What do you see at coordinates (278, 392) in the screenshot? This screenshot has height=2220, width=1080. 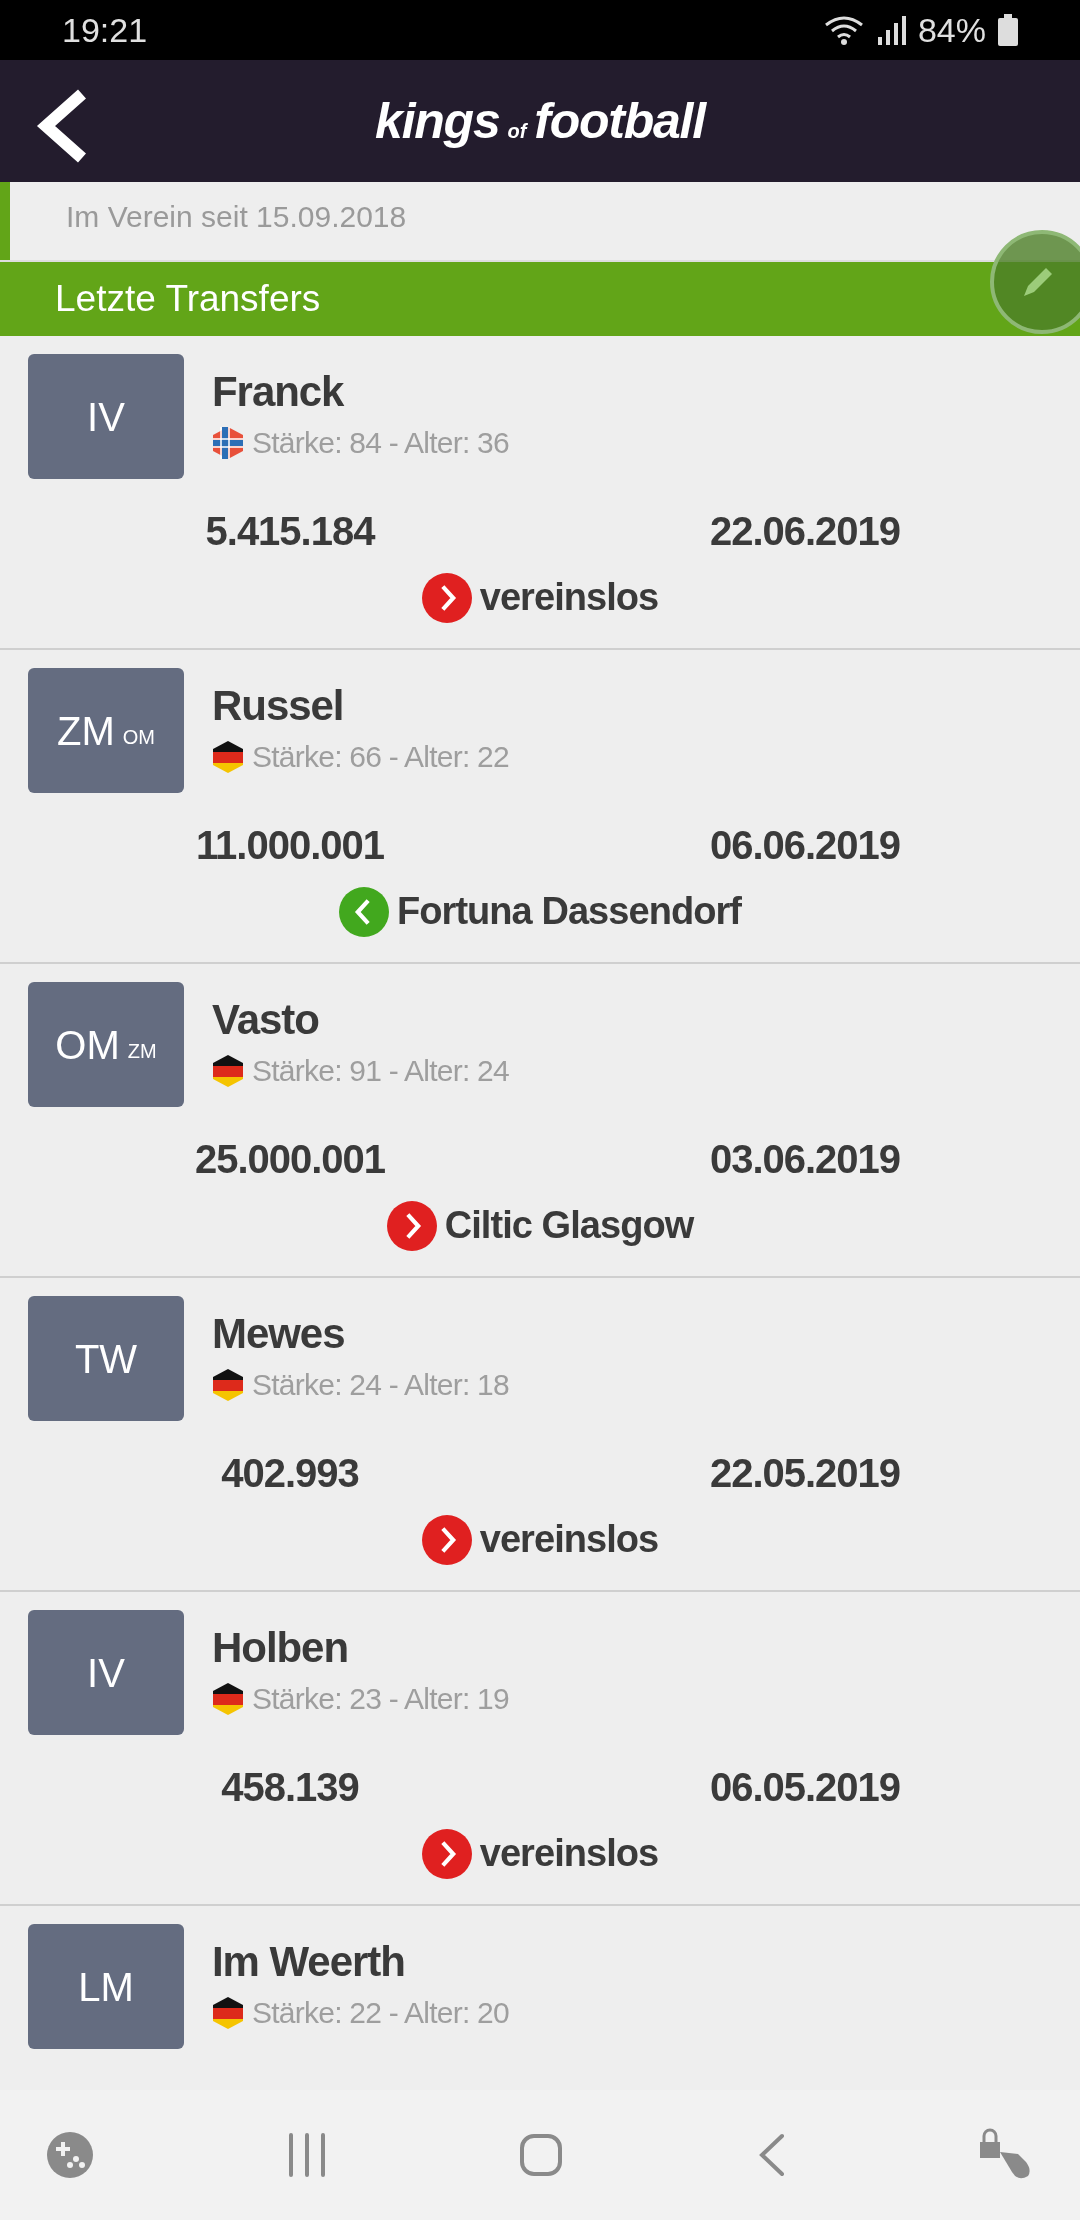 I see `player-name: Franck` at bounding box center [278, 392].